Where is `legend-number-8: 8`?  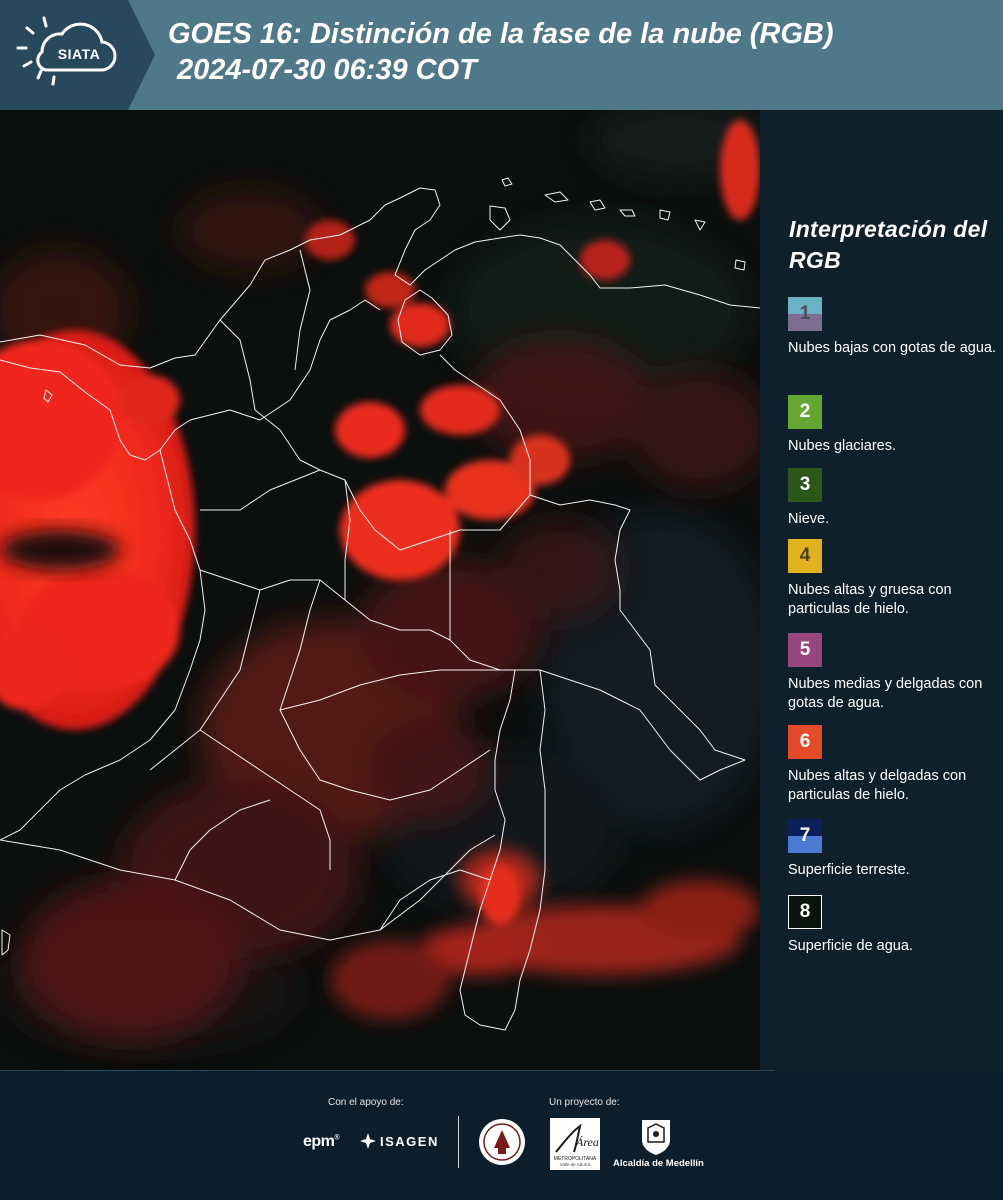 legend-number-8: 8 is located at coordinates (805, 911).